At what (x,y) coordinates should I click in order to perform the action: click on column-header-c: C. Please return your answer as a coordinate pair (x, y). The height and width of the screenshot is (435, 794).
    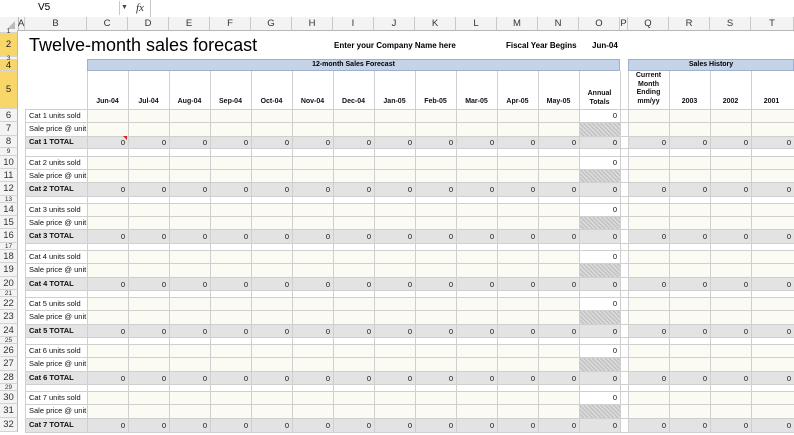
    Looking at the image, I should click on (107, 23).